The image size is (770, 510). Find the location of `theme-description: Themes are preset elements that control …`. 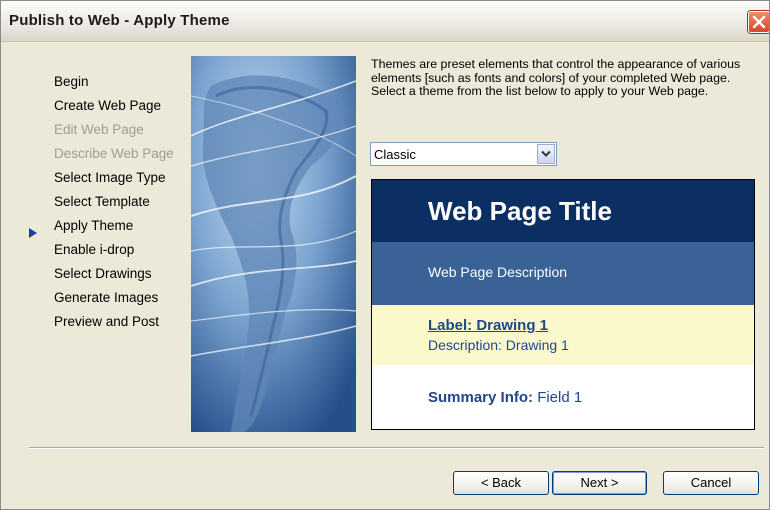

theme-description: Themes are preset elements that control … is located at coordinates (556, 77).